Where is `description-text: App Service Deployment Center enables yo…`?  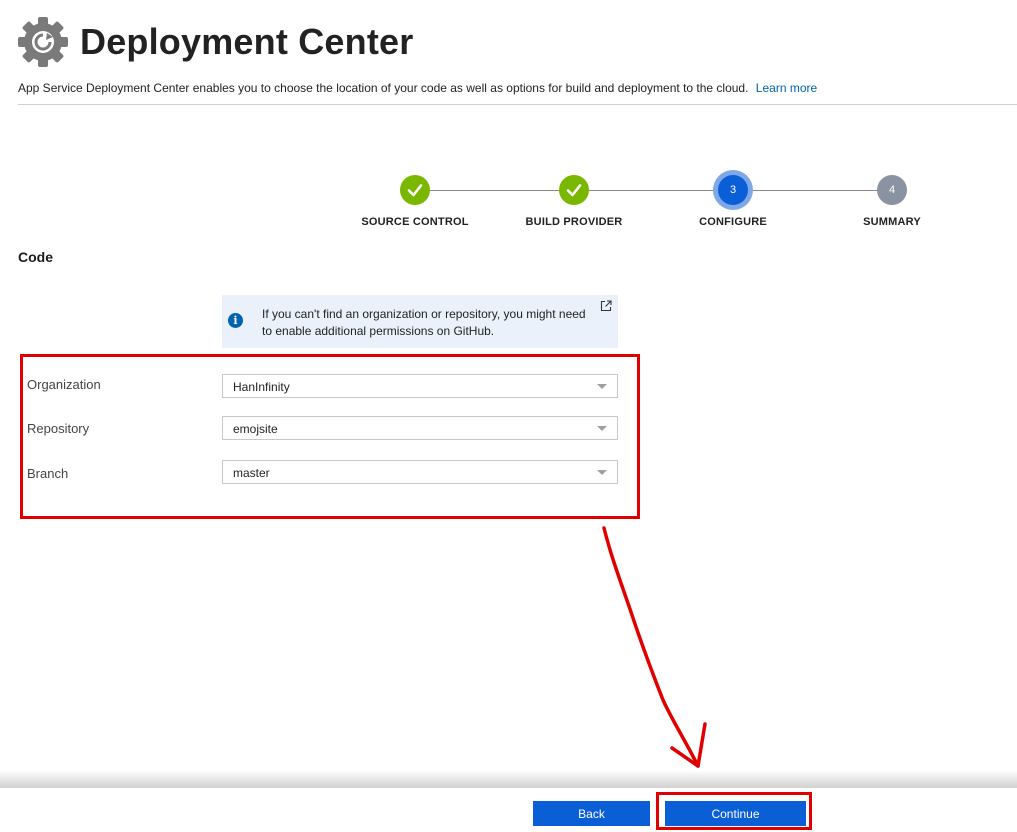 description-text: App Service Deployment Center enables yo… is located at coordinates (383, 88).